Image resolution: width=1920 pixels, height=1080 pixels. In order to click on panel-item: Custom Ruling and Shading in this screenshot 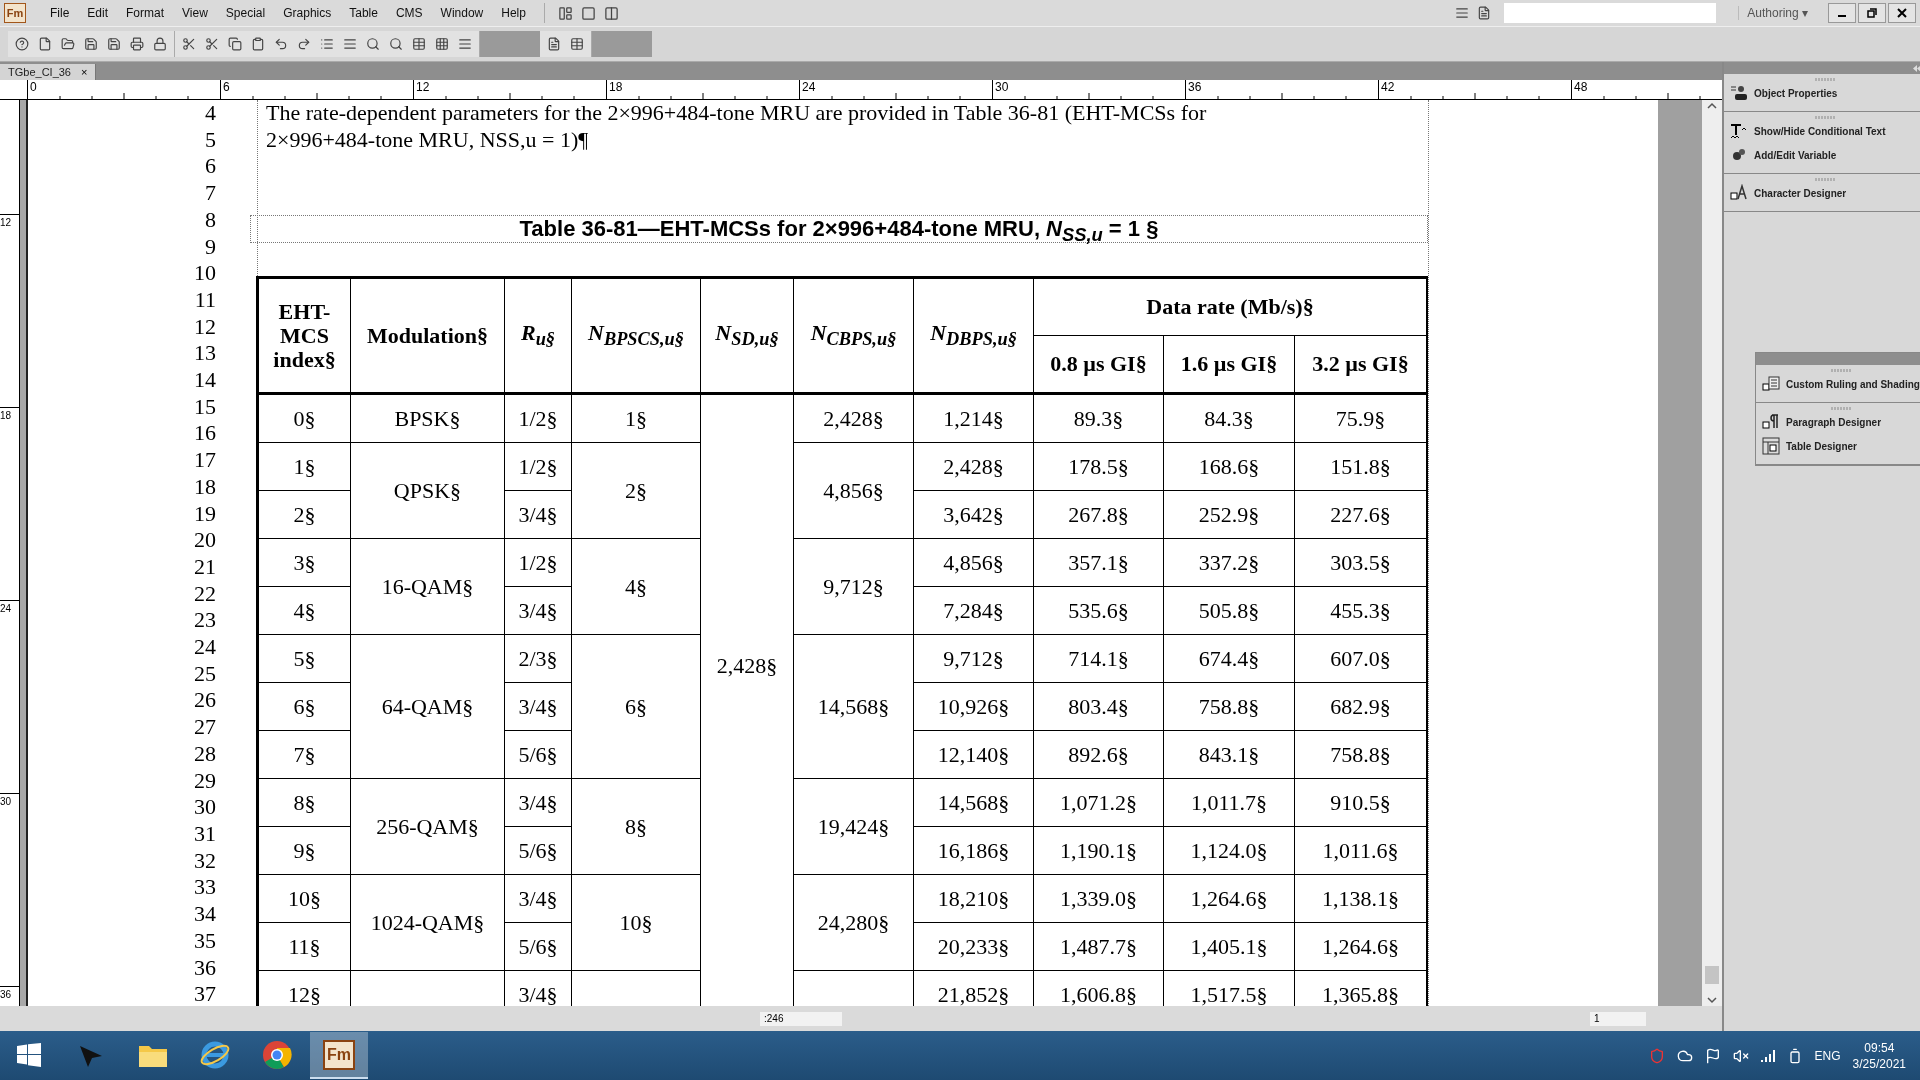, I will do `click(1838, 384)`.